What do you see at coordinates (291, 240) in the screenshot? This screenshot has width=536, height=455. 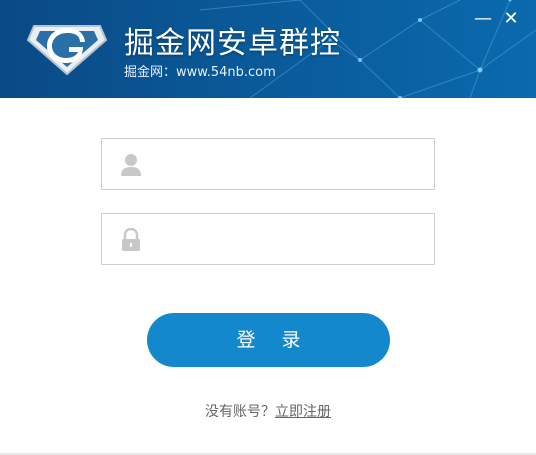 I see `password-input` at bounding box center [291, 240].